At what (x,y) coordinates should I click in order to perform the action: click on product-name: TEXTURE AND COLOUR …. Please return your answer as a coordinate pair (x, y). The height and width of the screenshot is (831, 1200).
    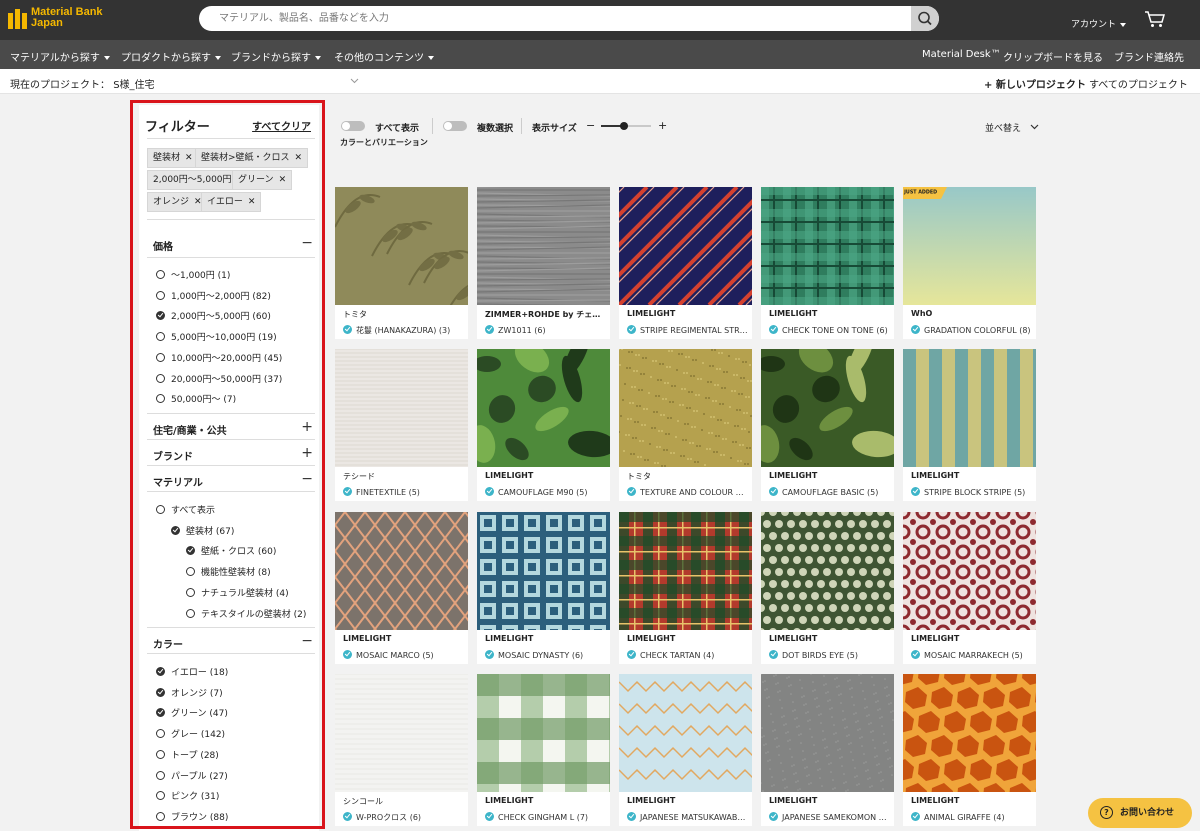
    Looking at the image, I should click on (688, 492).